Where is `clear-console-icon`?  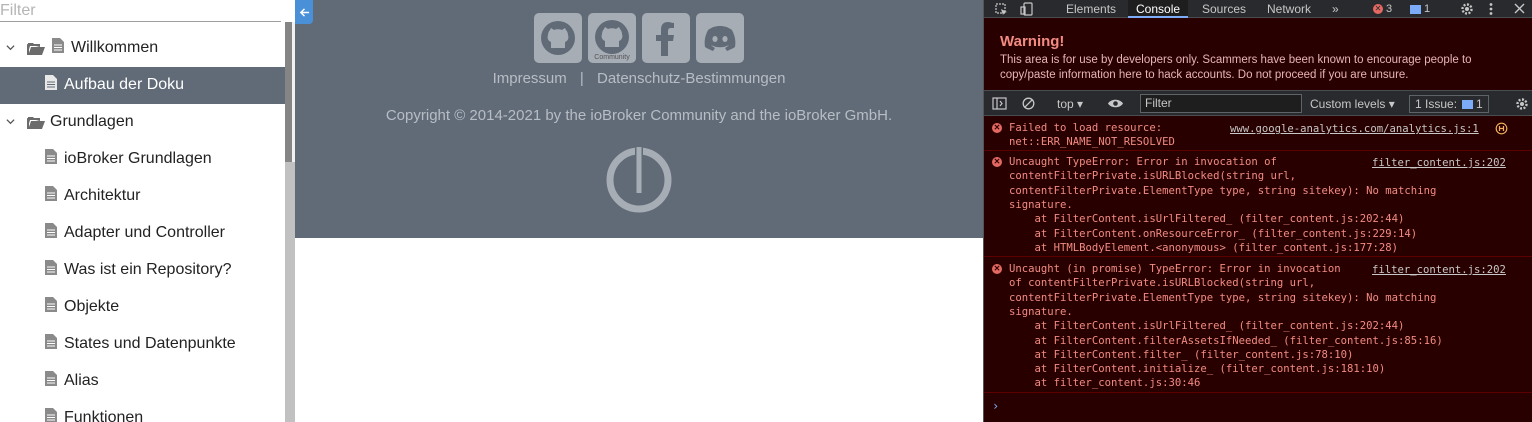 clear-console-icon is located at coordinates (1028, 103).